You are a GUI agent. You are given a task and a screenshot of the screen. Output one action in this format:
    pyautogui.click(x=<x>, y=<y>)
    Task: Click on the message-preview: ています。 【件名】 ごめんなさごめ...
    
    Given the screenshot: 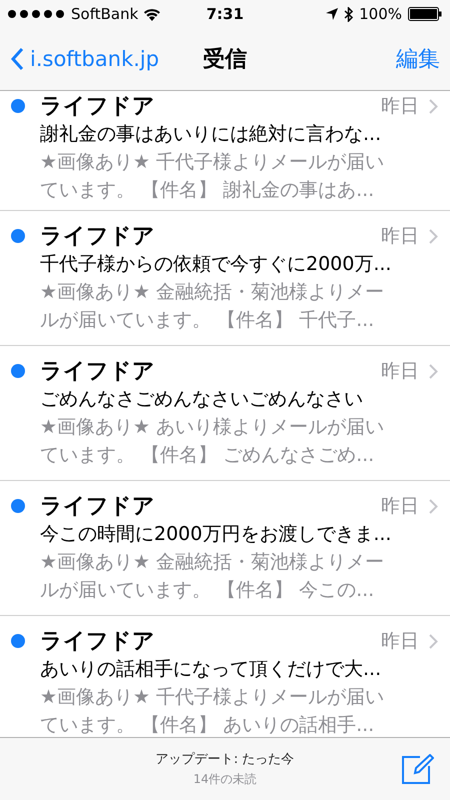 What is the action you would take?
    pyautogui.click(x=208, y=455)
    